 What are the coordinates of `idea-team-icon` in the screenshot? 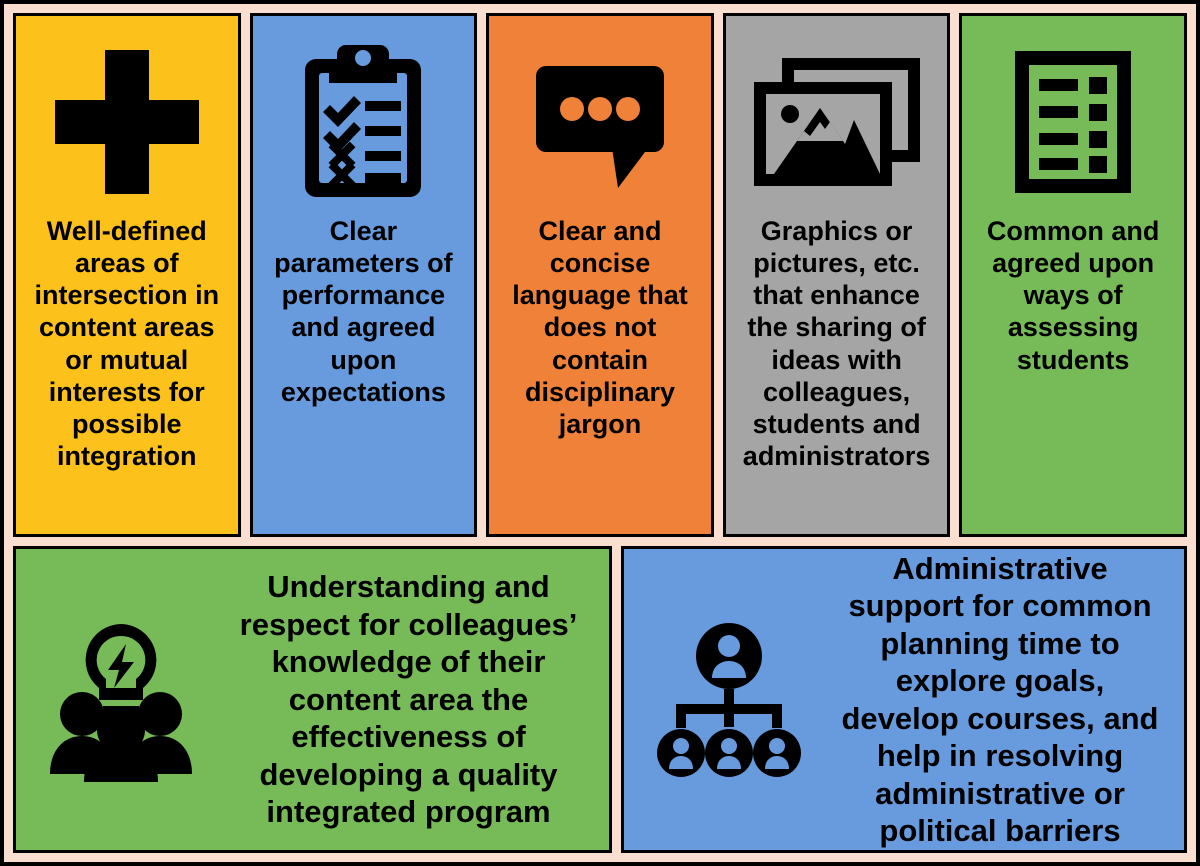 It's located at (121, 699).